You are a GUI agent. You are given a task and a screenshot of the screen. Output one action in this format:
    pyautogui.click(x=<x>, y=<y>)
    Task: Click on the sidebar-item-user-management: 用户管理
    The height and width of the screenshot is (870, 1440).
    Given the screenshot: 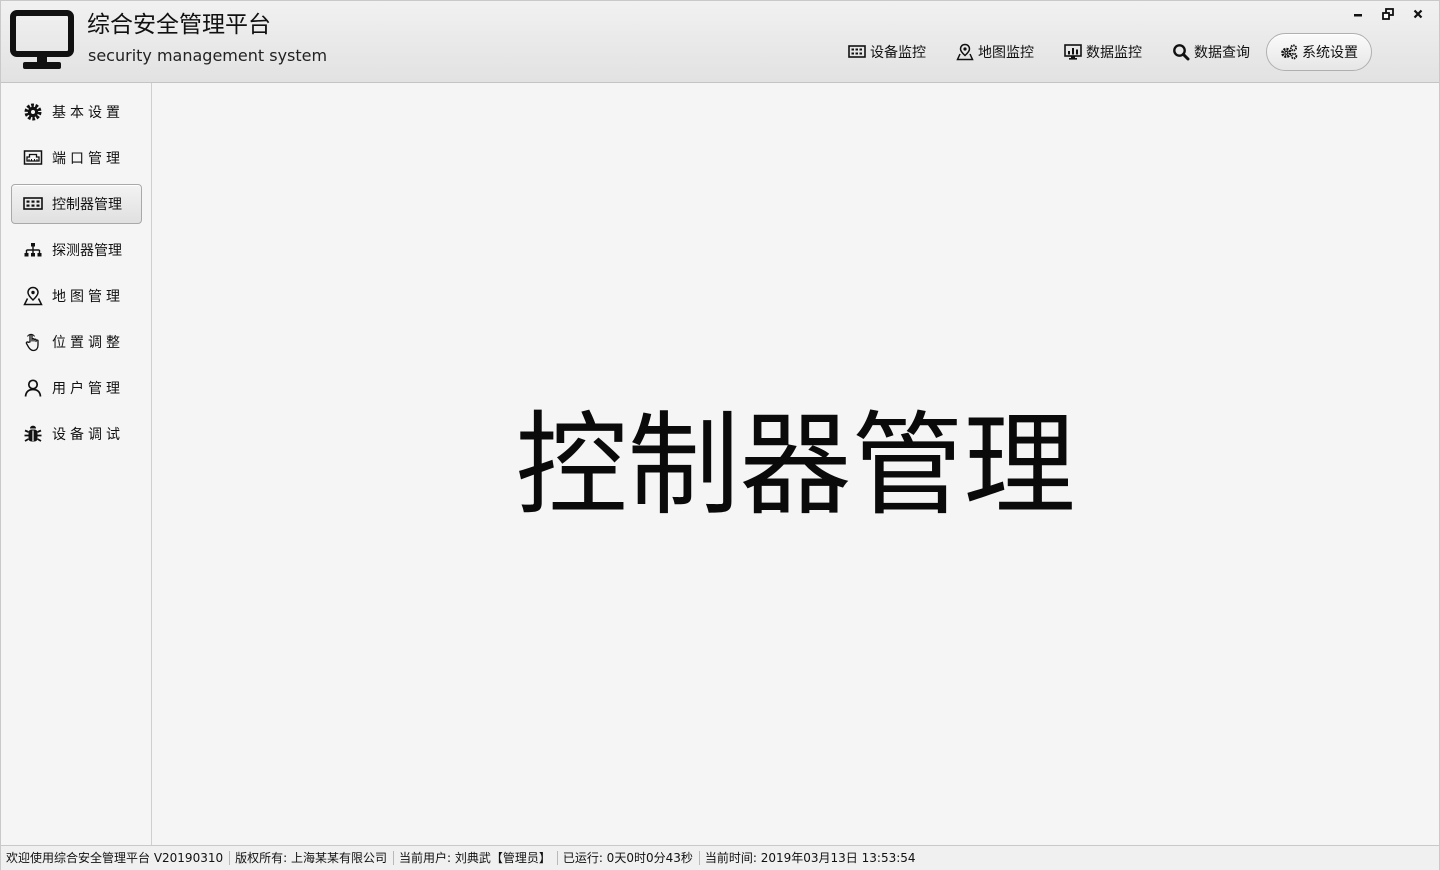 What is the action you would take?
    pyautogui.click(x=76, y=388)
    